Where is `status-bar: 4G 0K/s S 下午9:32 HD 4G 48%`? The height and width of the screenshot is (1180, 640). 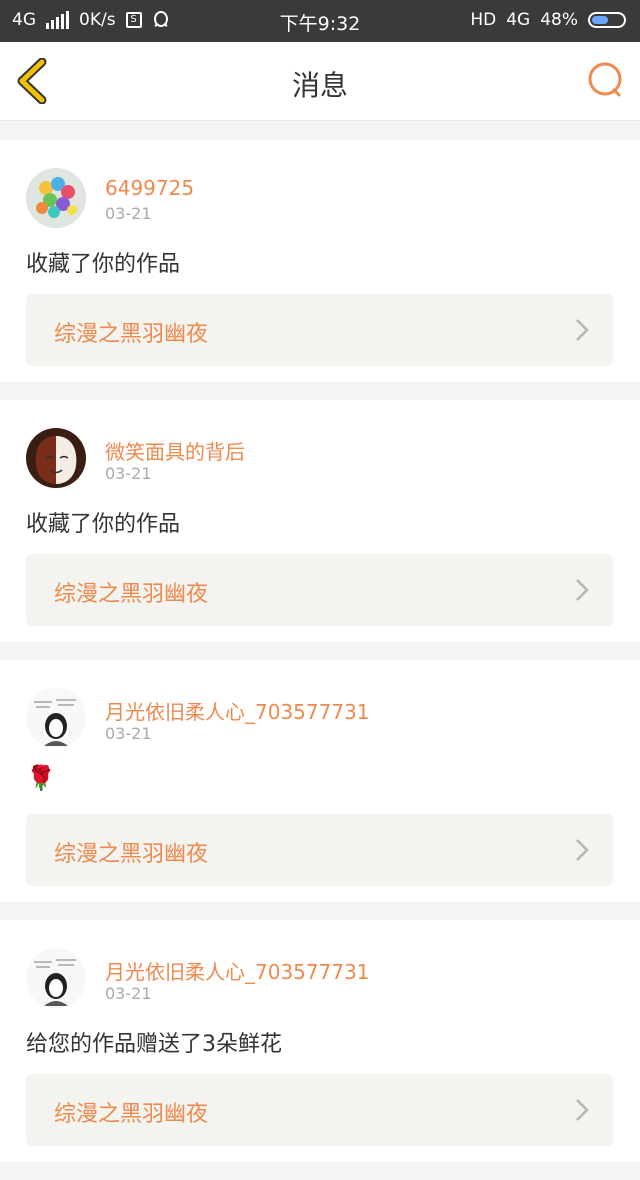
status-bar: 4G 0K/s S 下午9:32 HD 4G 48% is located at coordinates (320, 21).